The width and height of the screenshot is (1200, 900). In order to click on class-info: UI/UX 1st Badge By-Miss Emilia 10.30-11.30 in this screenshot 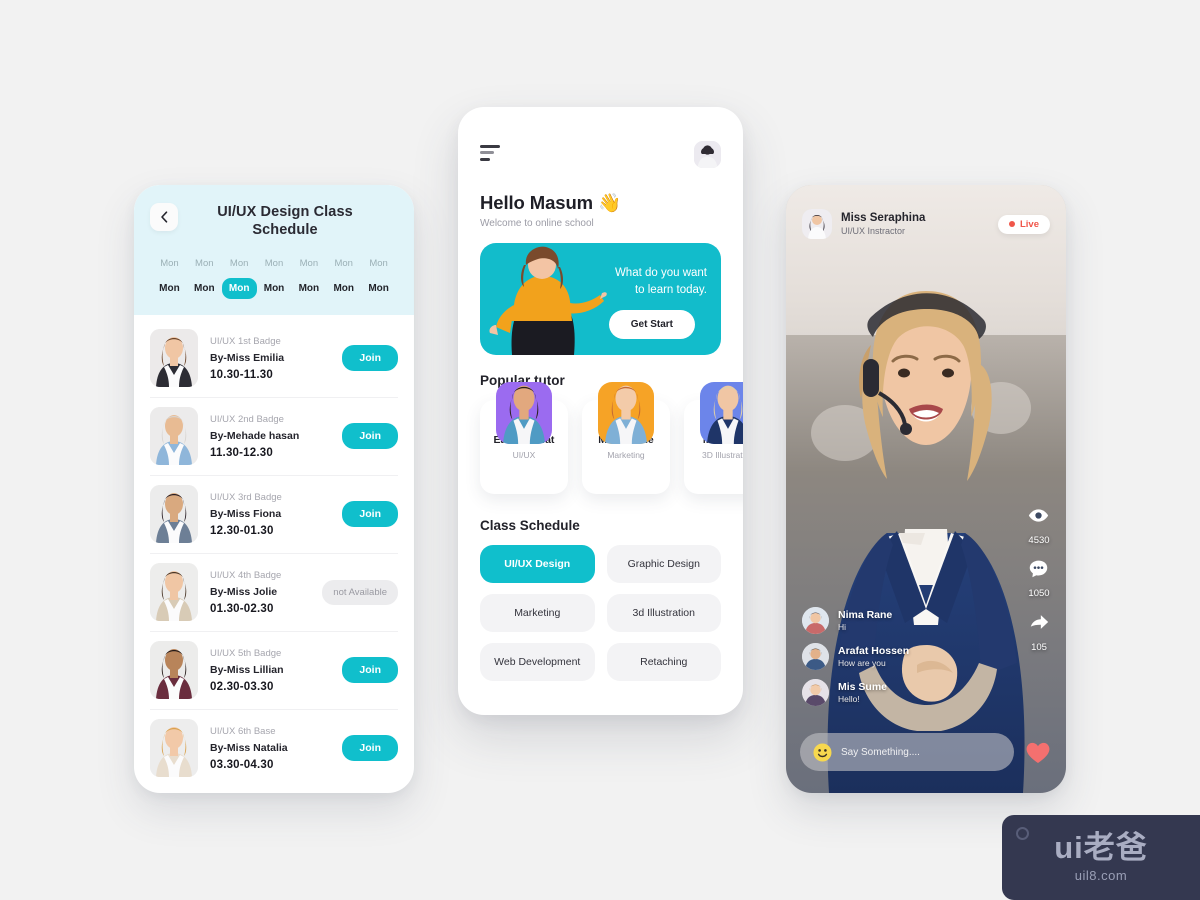, I will do `click(270, 358)`.